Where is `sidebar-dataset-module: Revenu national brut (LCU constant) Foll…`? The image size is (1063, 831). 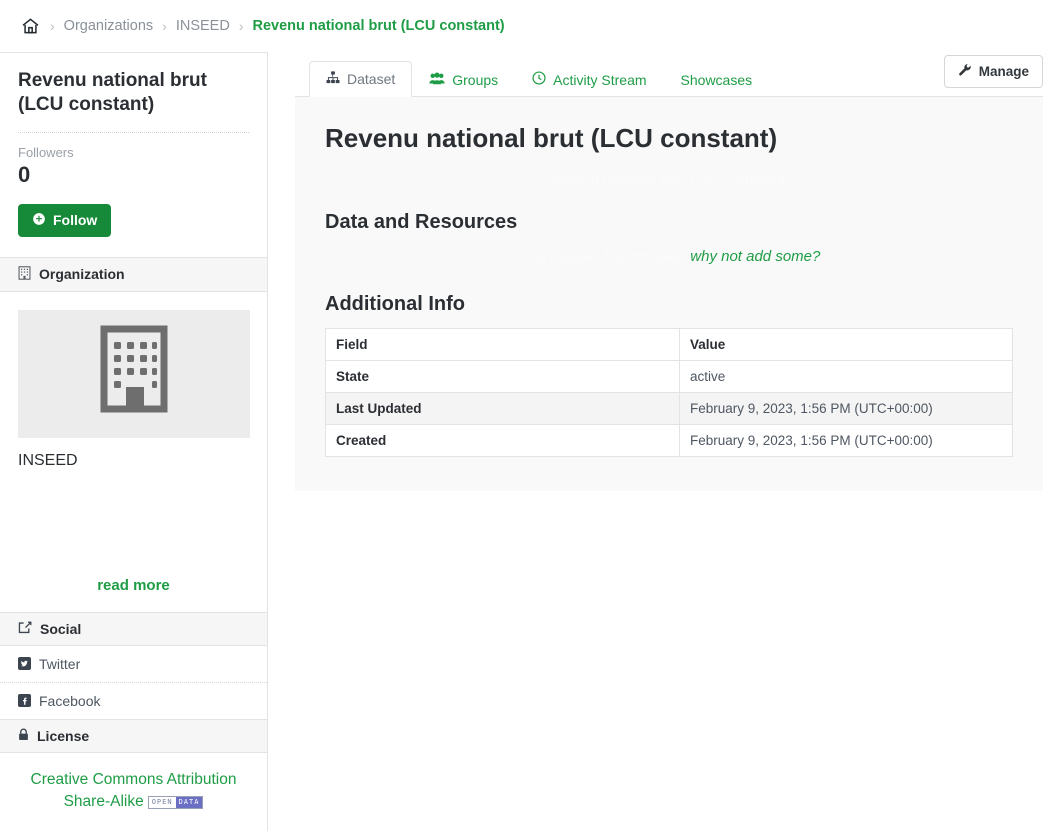 sidebar-dataset-module: Revenu national brut (LCU constant) Foll… is located at coordinates (133, 155).